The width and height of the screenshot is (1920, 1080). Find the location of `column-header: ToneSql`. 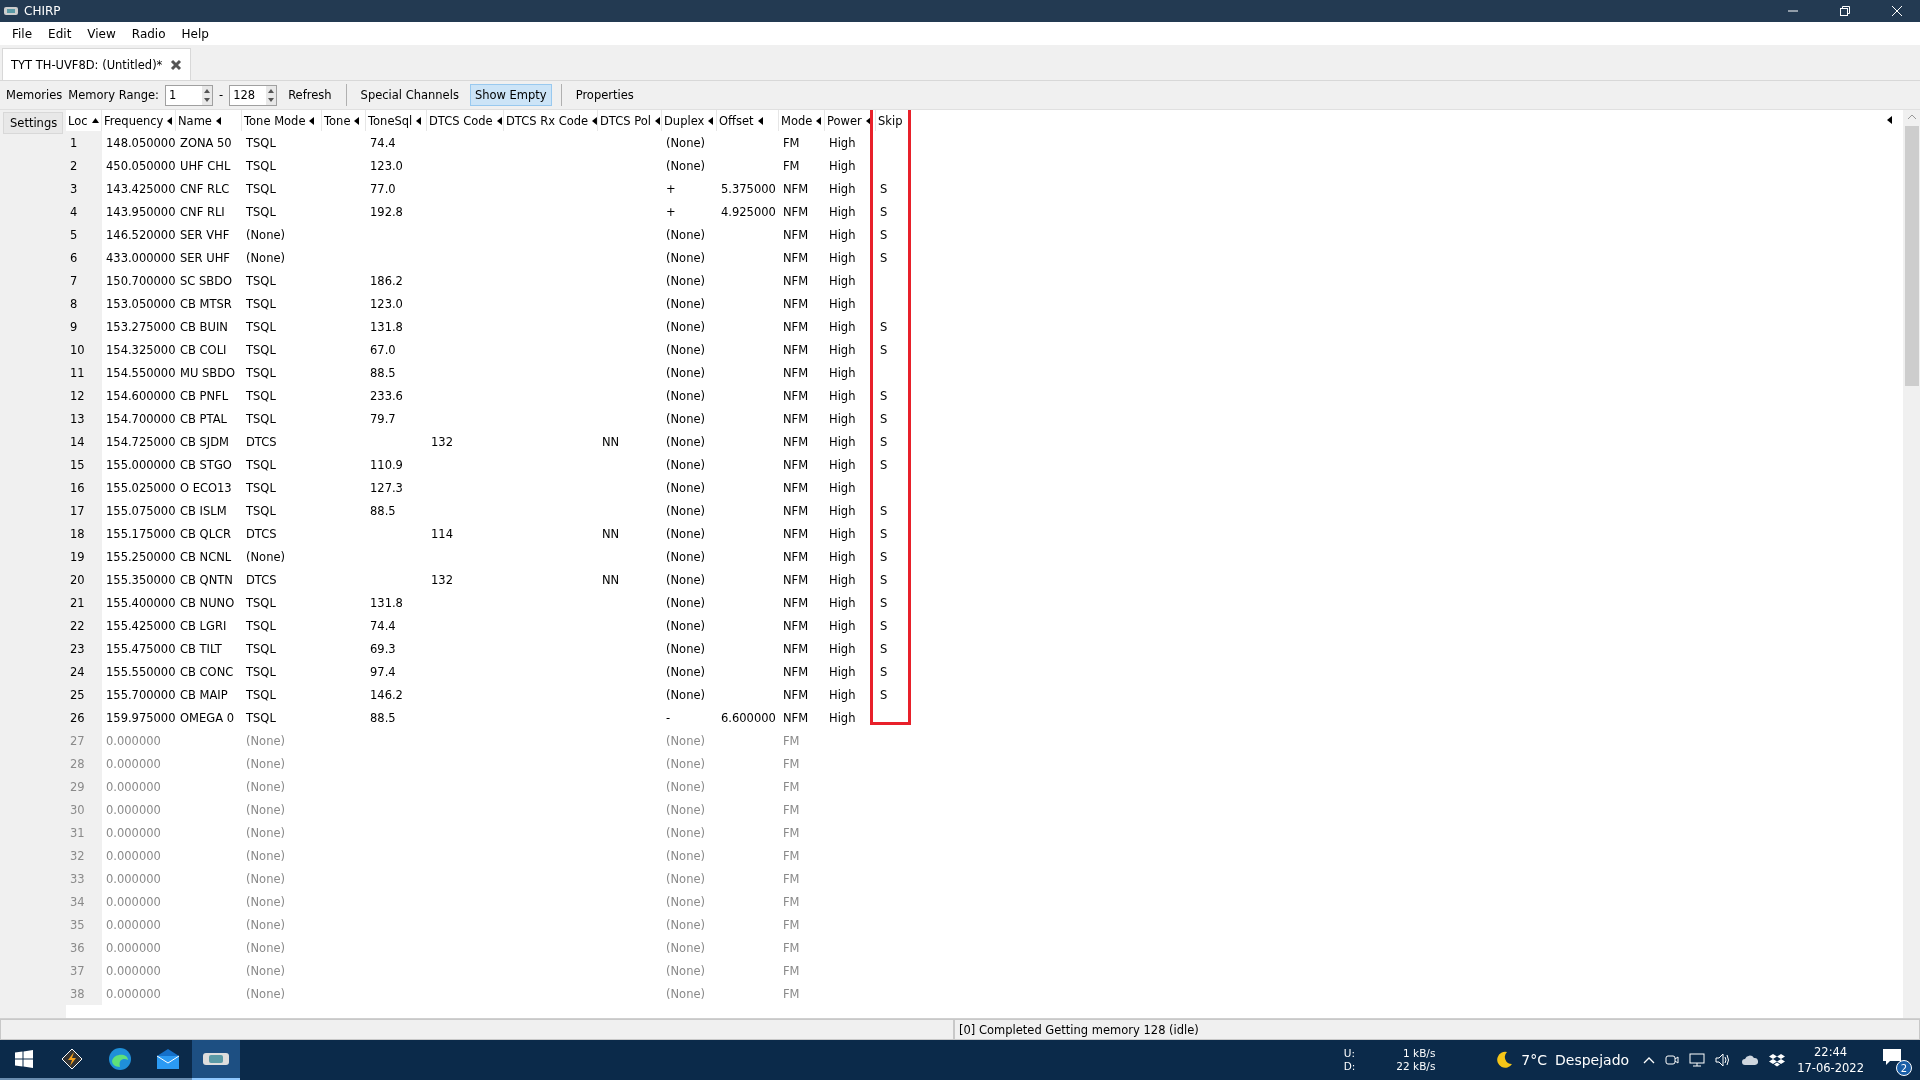

column-header: ToneSql is located at coordinates (396, 120).